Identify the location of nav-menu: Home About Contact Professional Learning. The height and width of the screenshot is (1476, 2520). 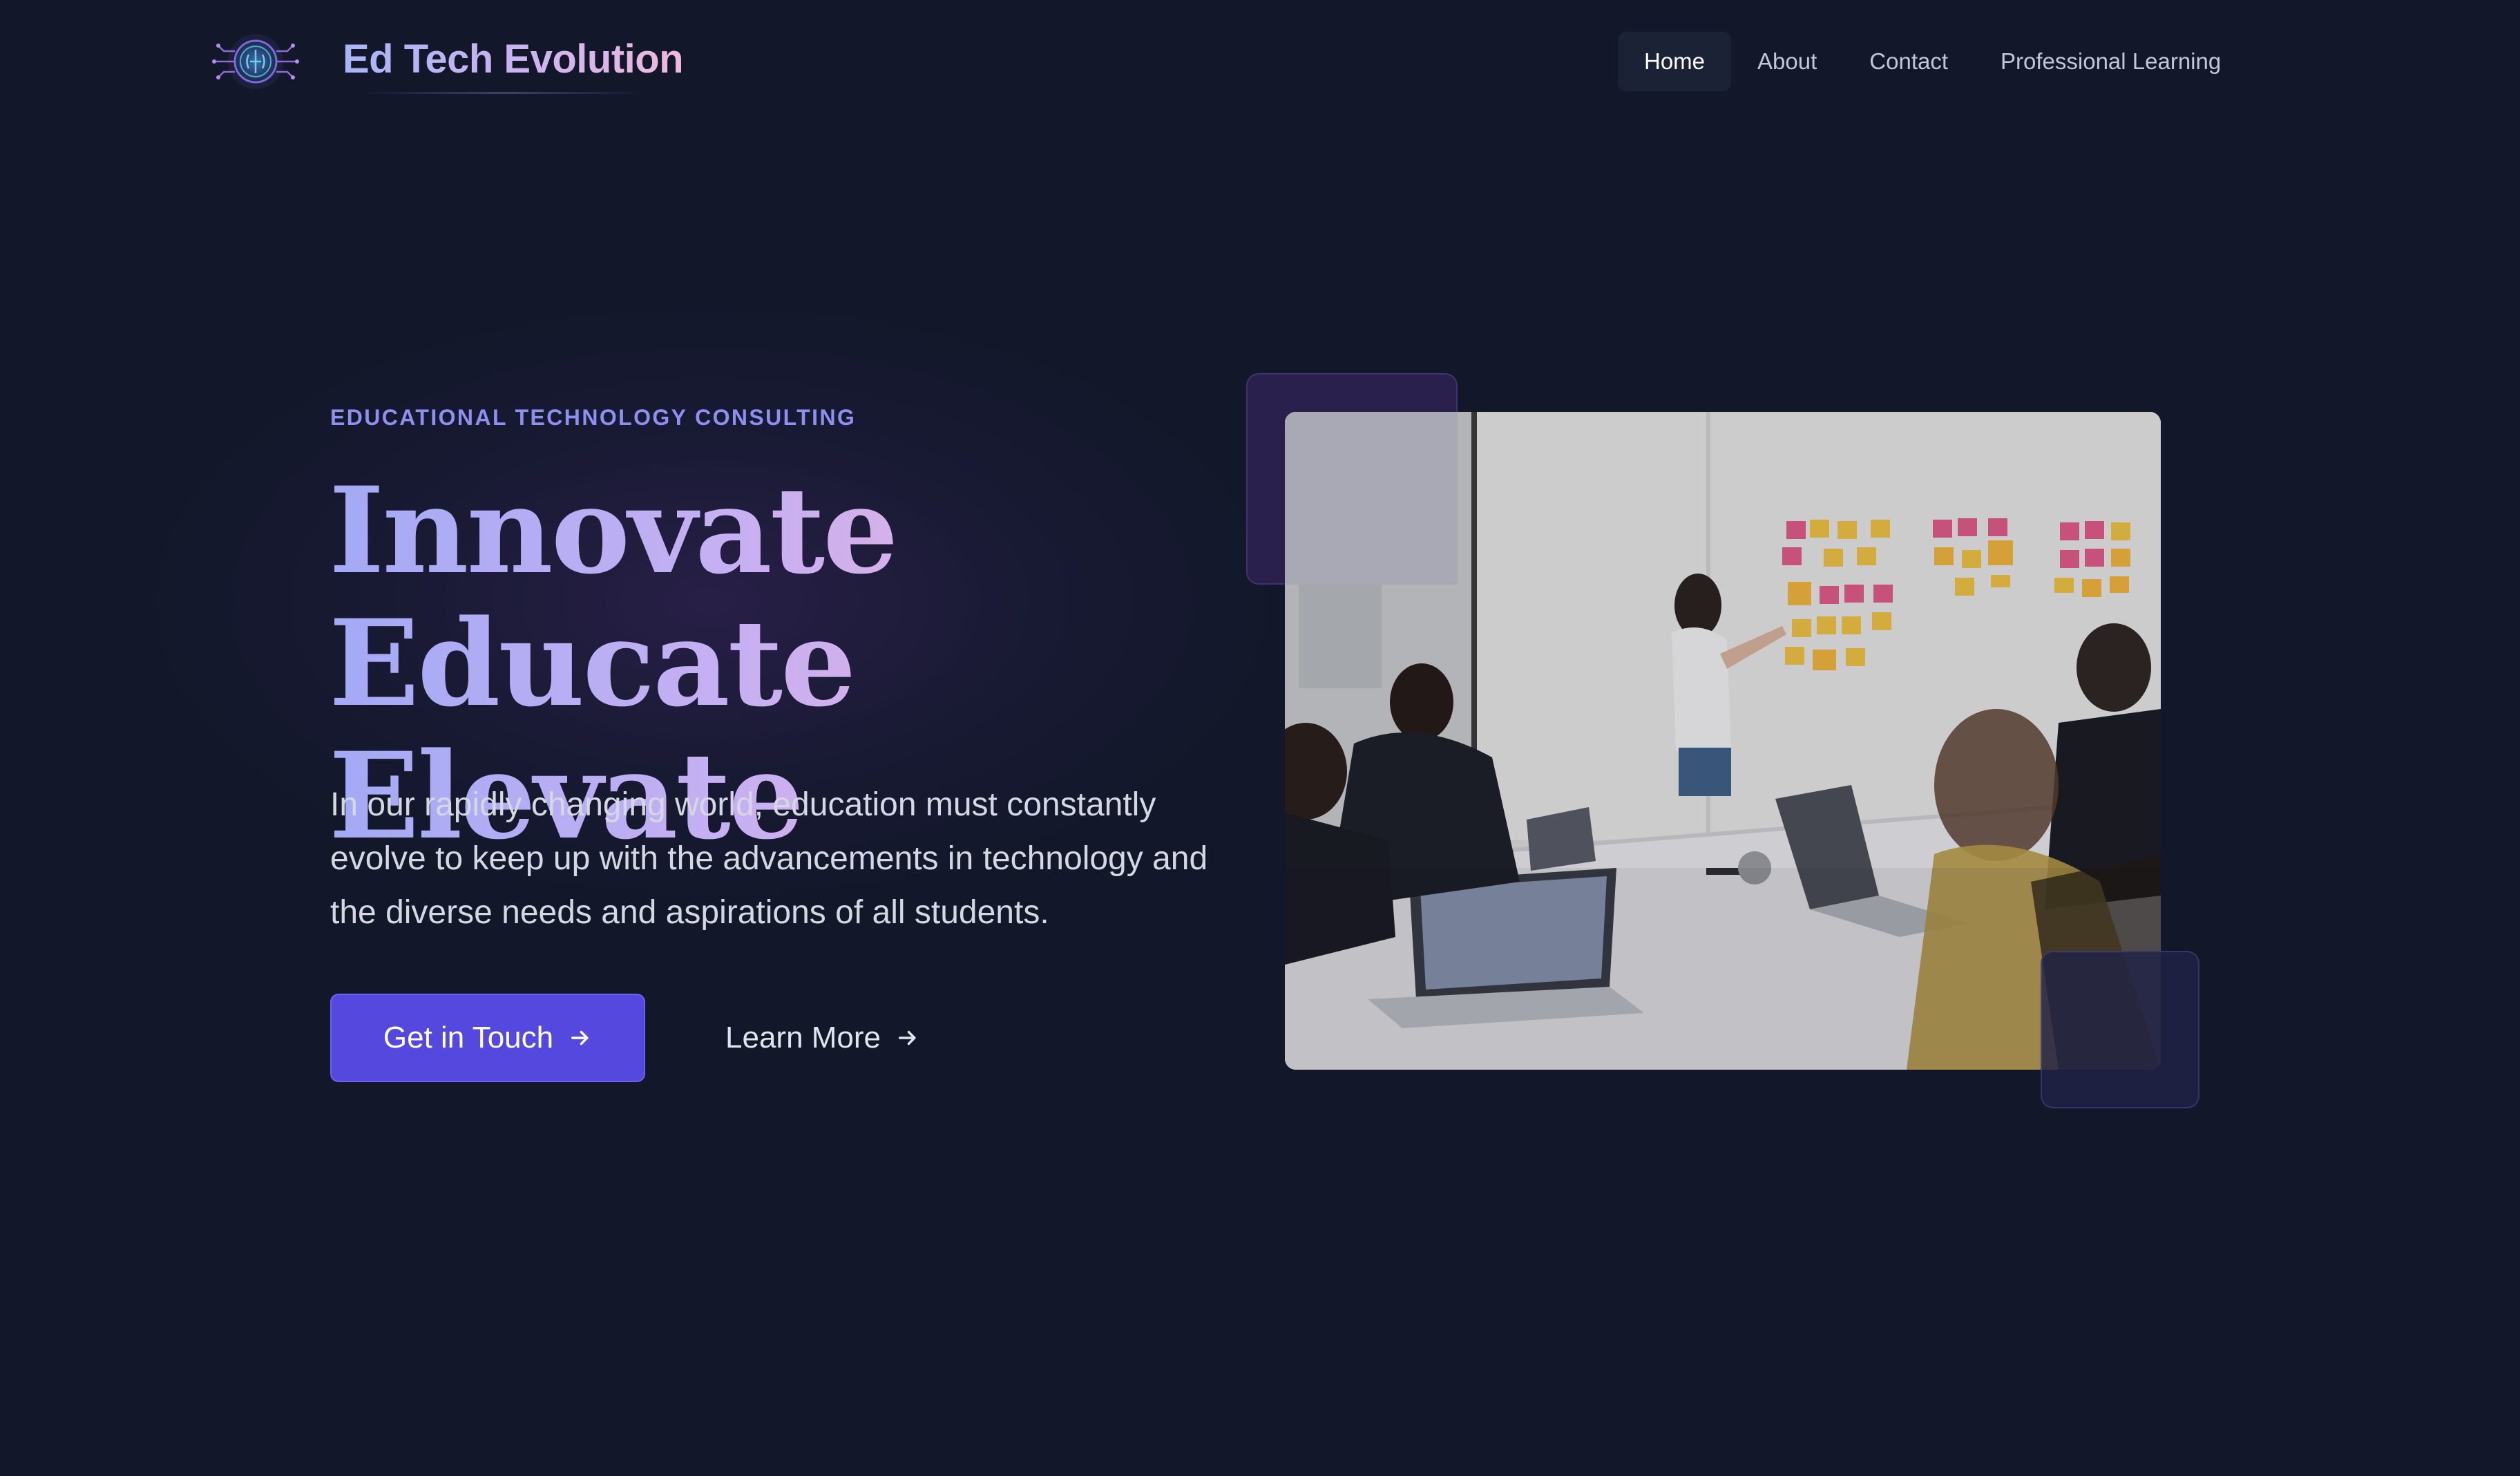
(1932, 61).